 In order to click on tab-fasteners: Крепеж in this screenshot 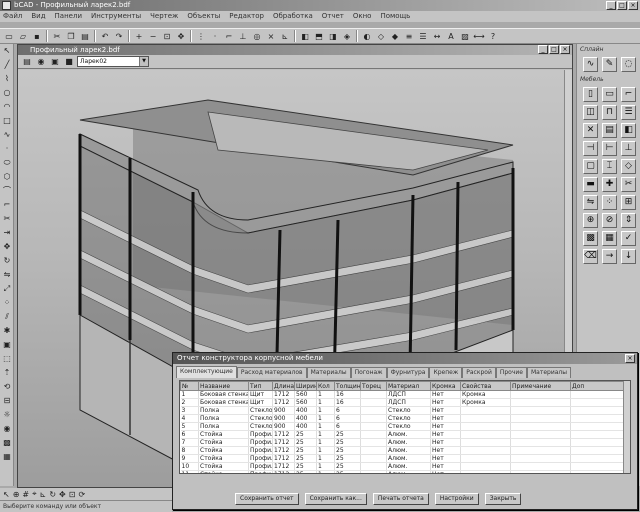, I will do `click(446, 372)`.